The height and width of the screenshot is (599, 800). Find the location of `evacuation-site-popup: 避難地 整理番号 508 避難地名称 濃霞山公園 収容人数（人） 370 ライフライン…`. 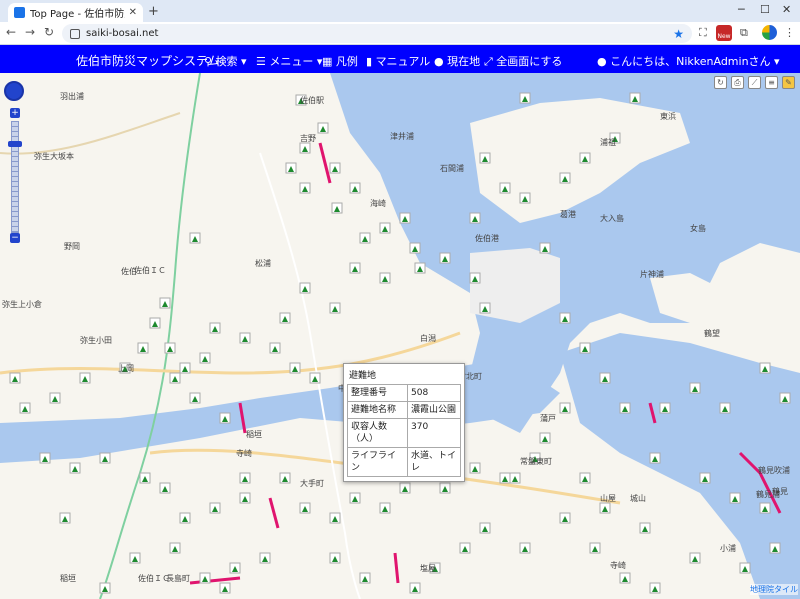

evacuation-site-popup: 避難地 整理番号 508 避難地名称 濃霞山公園 収容人数（人） 370 ライフライン… is located at coordinates (404, 422).